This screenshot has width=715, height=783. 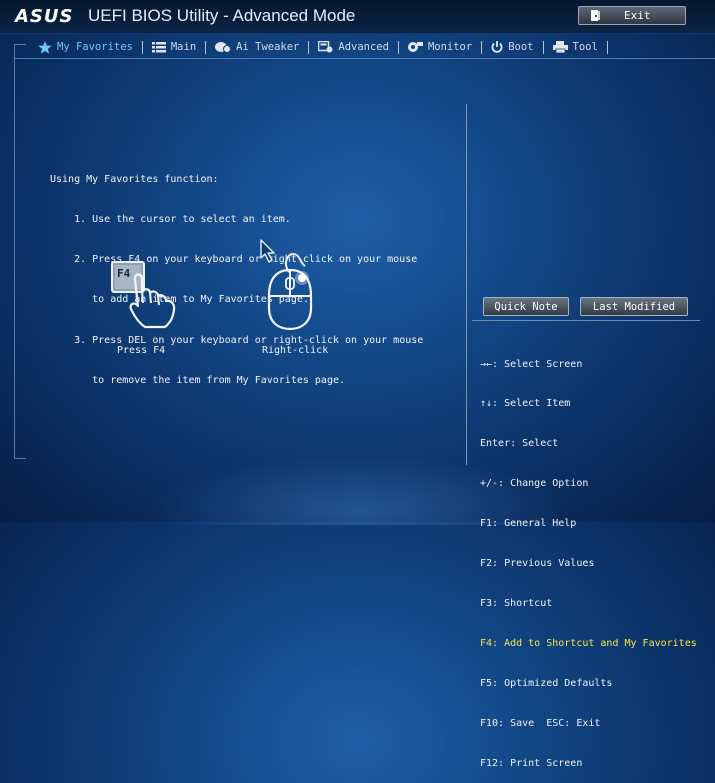 What do you see at coordinates (44, 16) in the screenshot?
I see `asus-logo: ASUS` at bounding box center [44, 16].